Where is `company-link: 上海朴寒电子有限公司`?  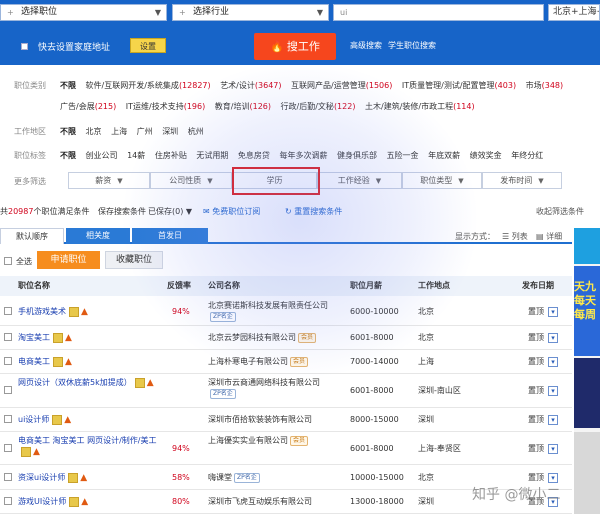
company-link: 上海朴寒电子有限公司 is located at coordinates (248, 361).